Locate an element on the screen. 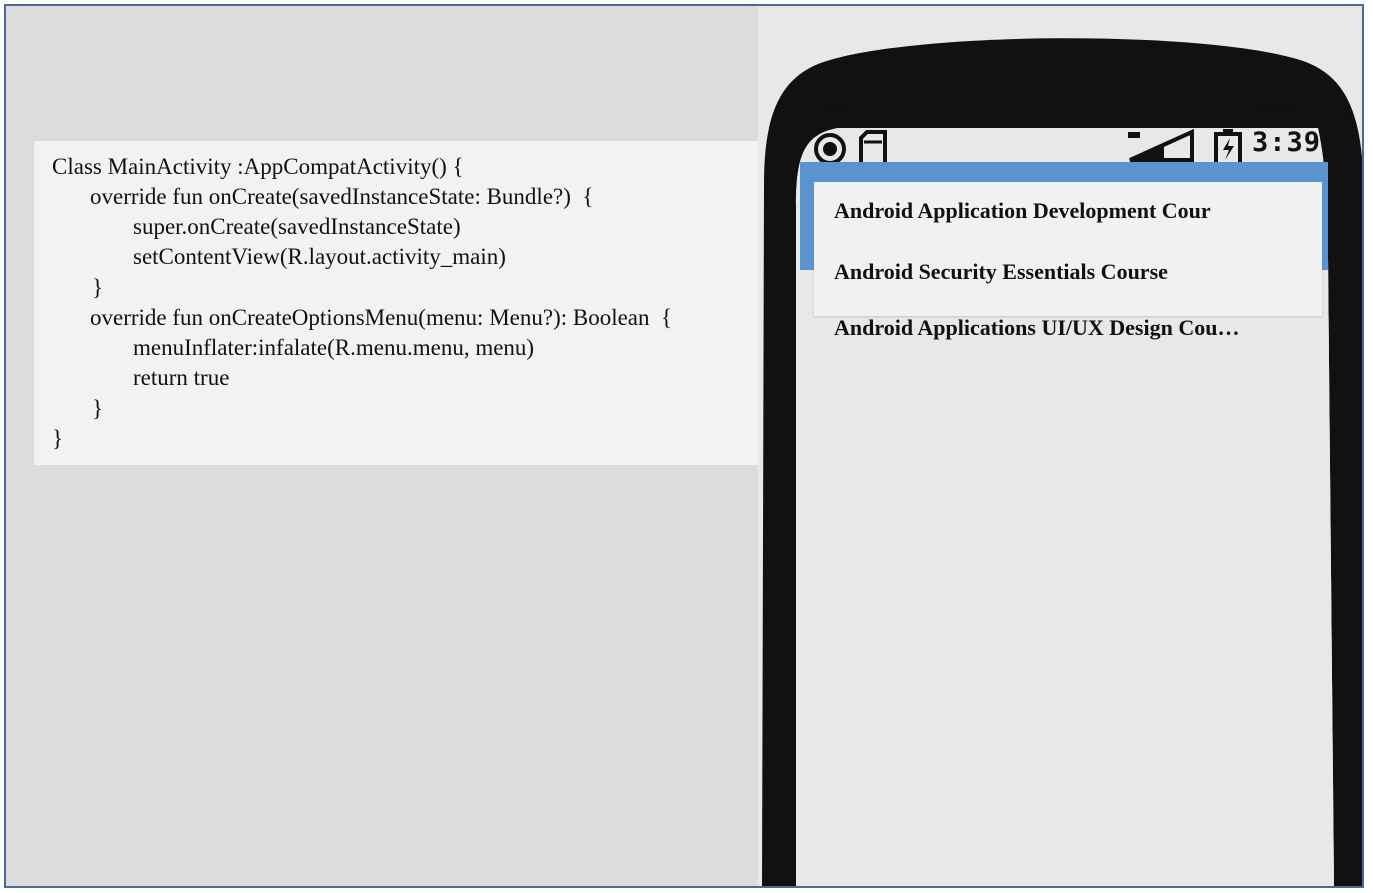  code-line: super.onCreate(savedInstanceState) is located at coordinates (297, 226).